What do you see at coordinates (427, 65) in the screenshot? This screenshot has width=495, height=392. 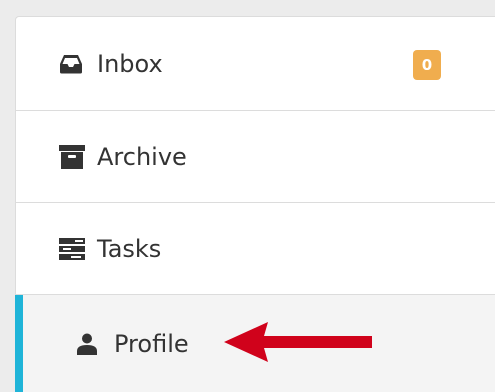 I see `unread-count-badge: 0` at bounding box center [427, 65].